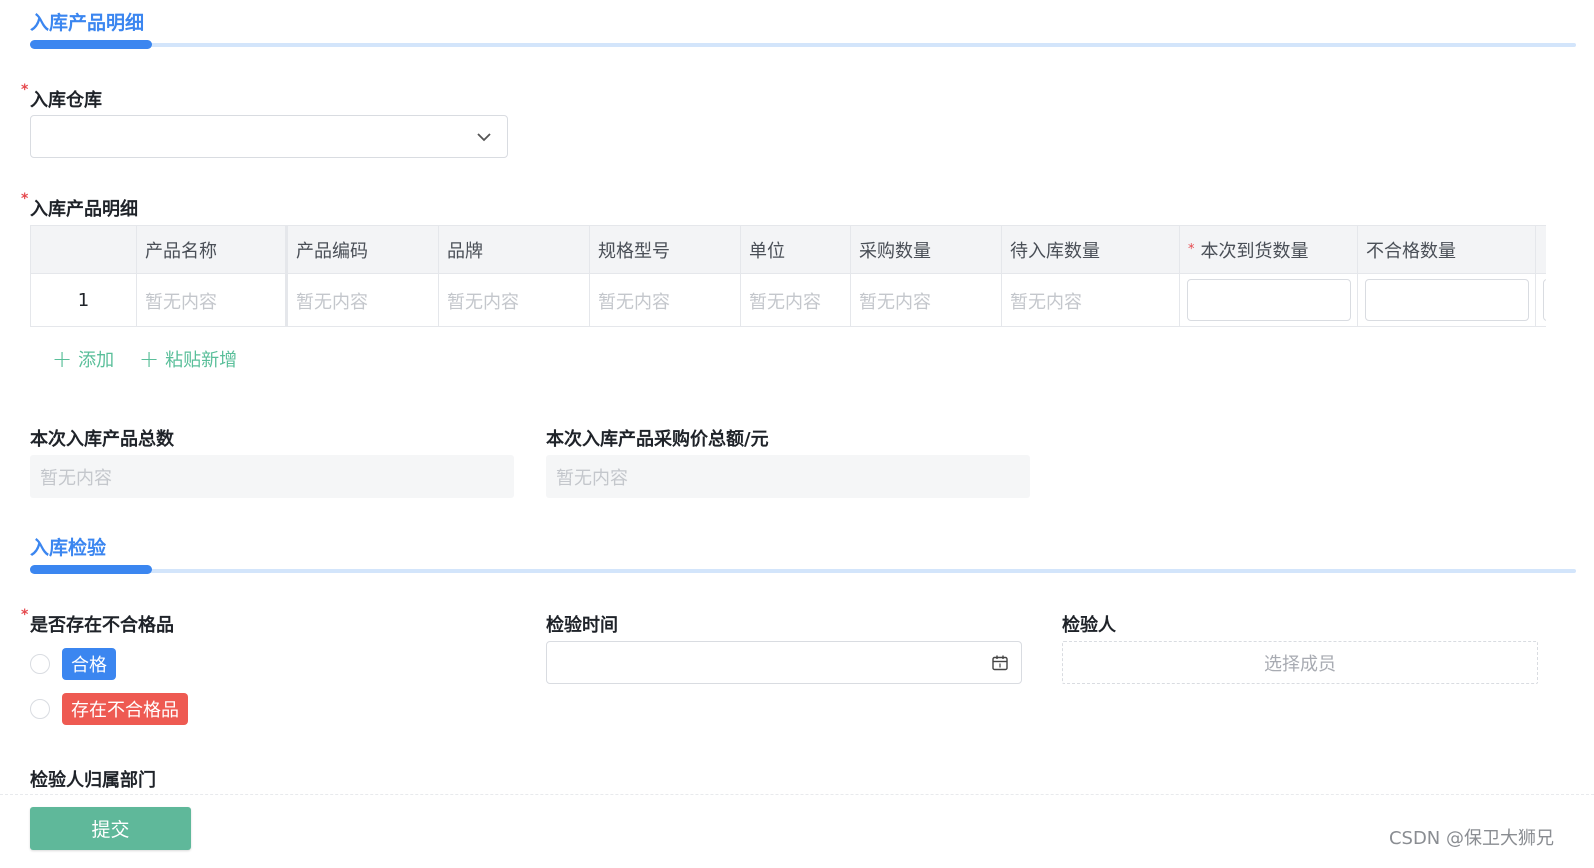 Image resolution: width=1594 pixels, height=868 pixels. What do you see at coordinates (1300, 662) in the screenshot?
I see `select-member-button: 选择成员` at bounding box center [1300, 662].